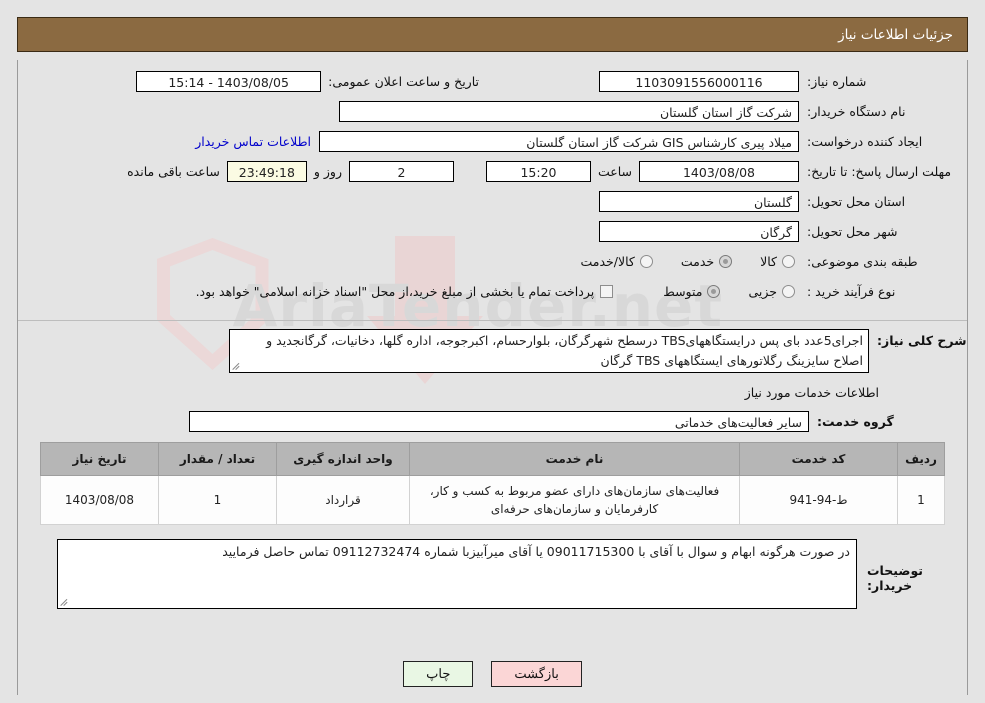 This screenshot has width=985, height=703. Describe the element at coordinates (719, 171) in the screenshot. I see `deadline-date-value: 1403/08/08` at that location.